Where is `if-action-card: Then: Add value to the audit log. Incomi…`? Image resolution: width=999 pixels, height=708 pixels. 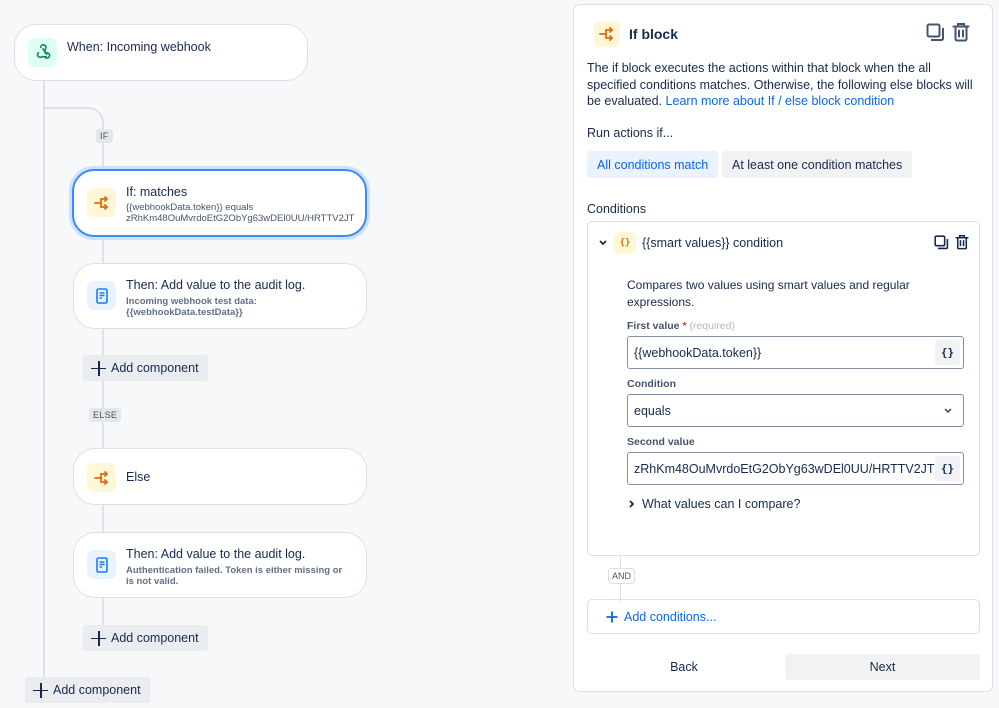
if-action-card: Then: Add value to the audit log. Incomi… is located at coordinates (220, 296).